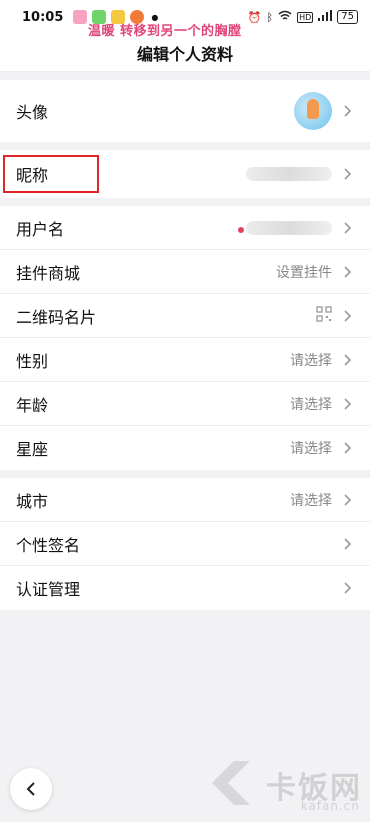 This screenshot has height=822, width=370. Describe the element at coordinates (185, 19) in the screenshot. I see `status-bar: 10:05 ● ⏰ ᛒ HD 75 温暖 转移到另一个的胸膛` at that location.